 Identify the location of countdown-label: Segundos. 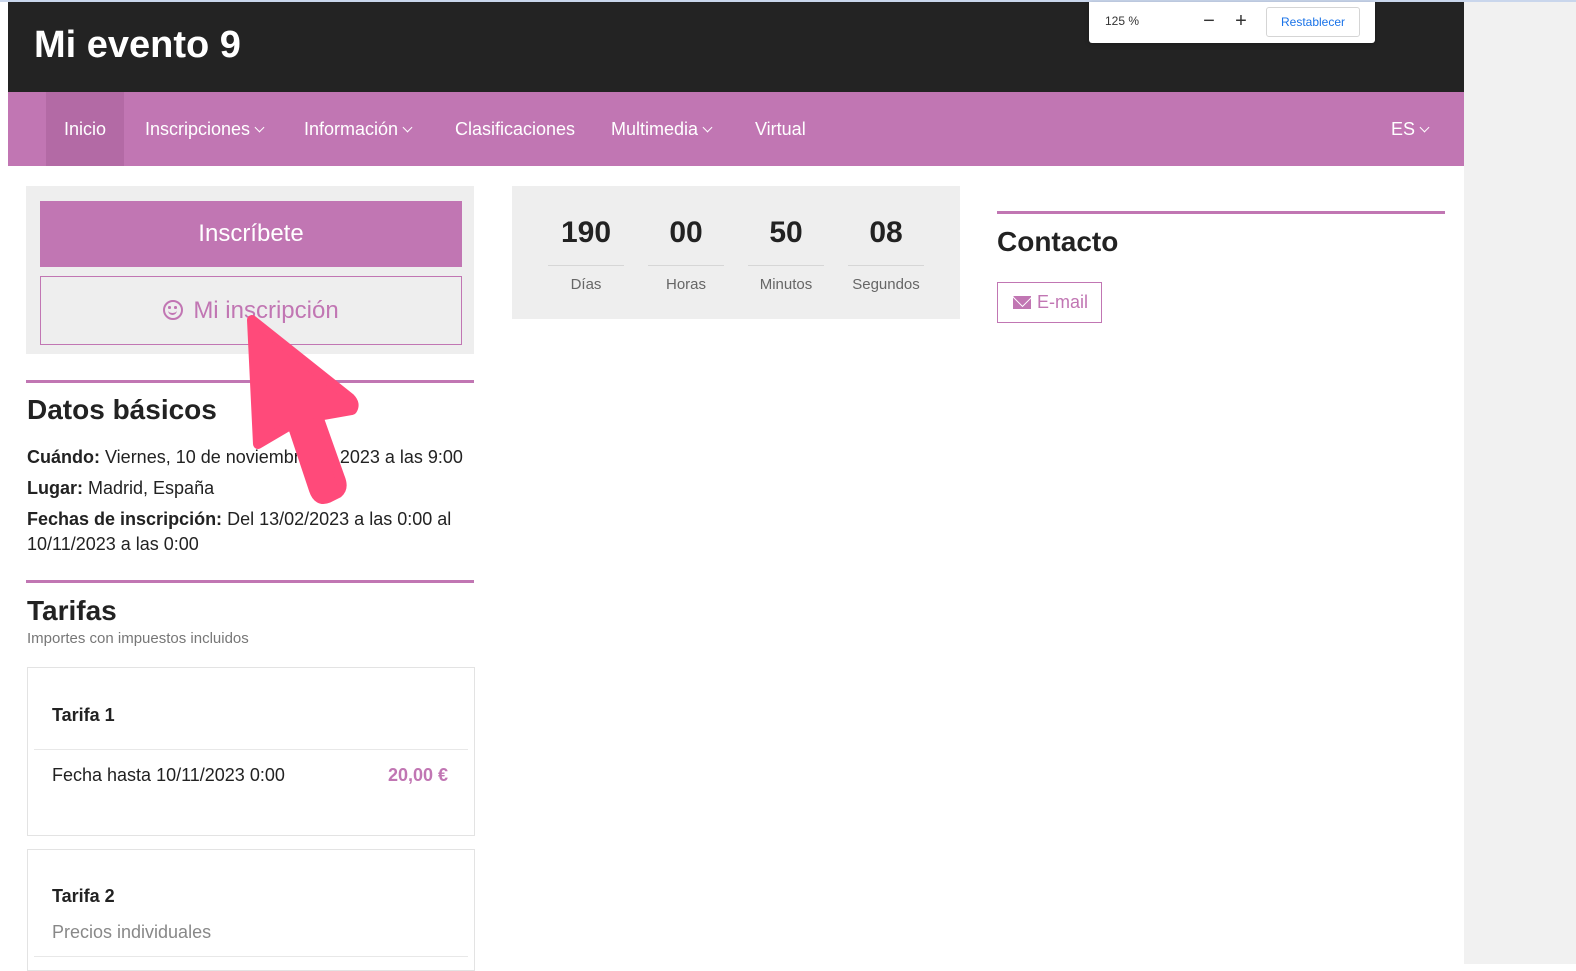
(886, 284).